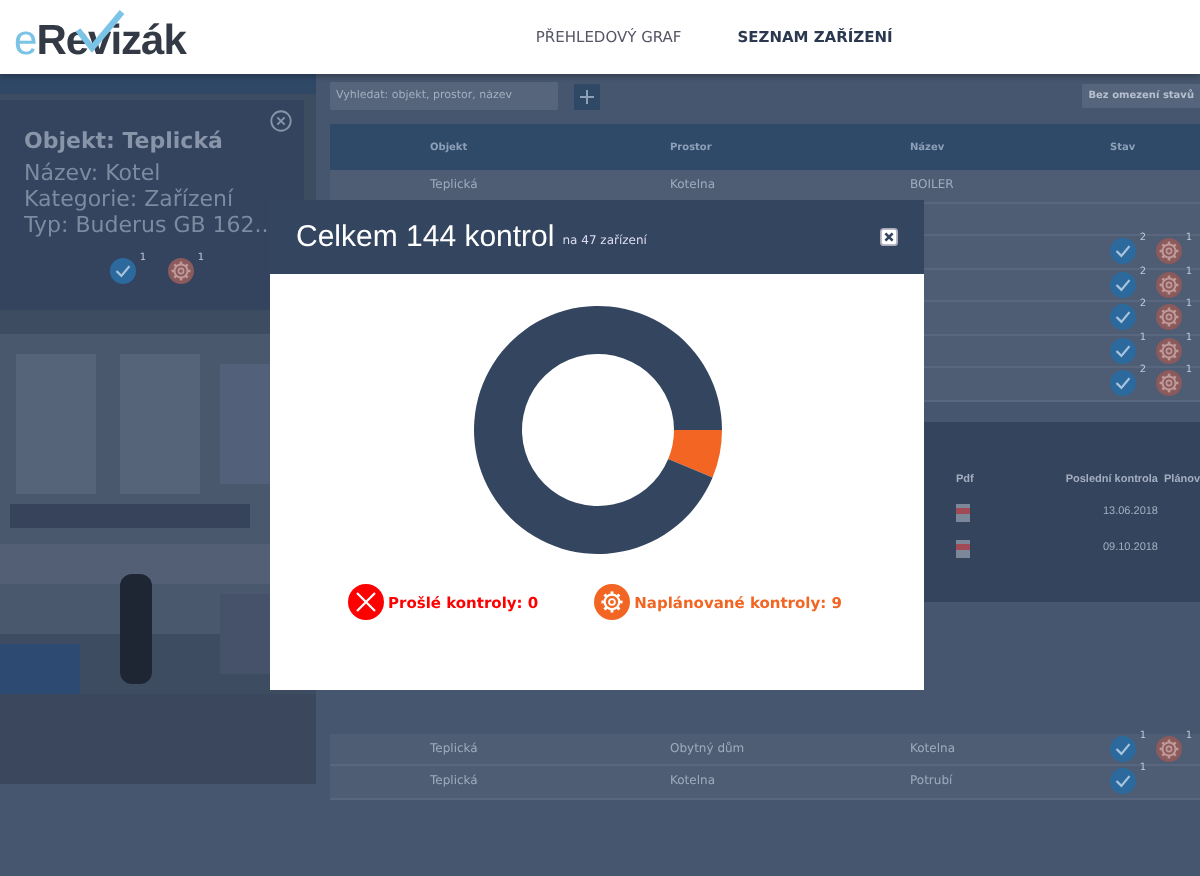  I want to click on popup-line: Typ: Buderus GB 162.., so click(147, 225).